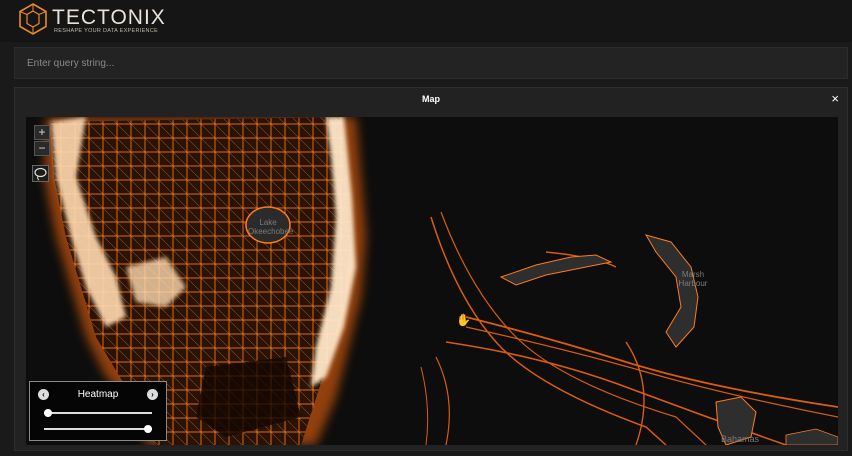  Describe the element at coordinates (152, 394) in the screenshot. I see `next-arrow-icon: ›` at that location.